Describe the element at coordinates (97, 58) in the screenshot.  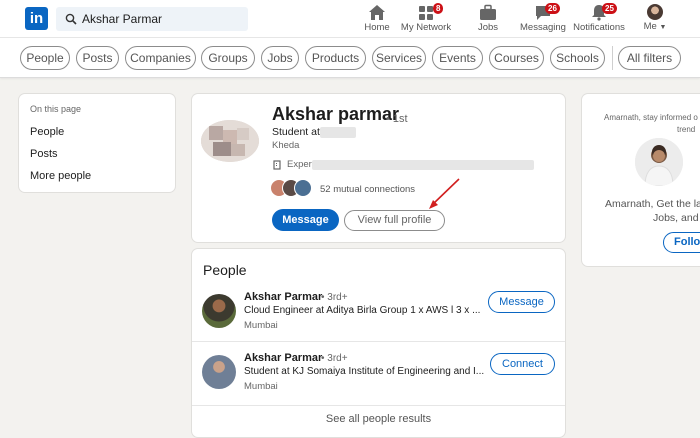
I see `filter-posts: Posts` at that location.